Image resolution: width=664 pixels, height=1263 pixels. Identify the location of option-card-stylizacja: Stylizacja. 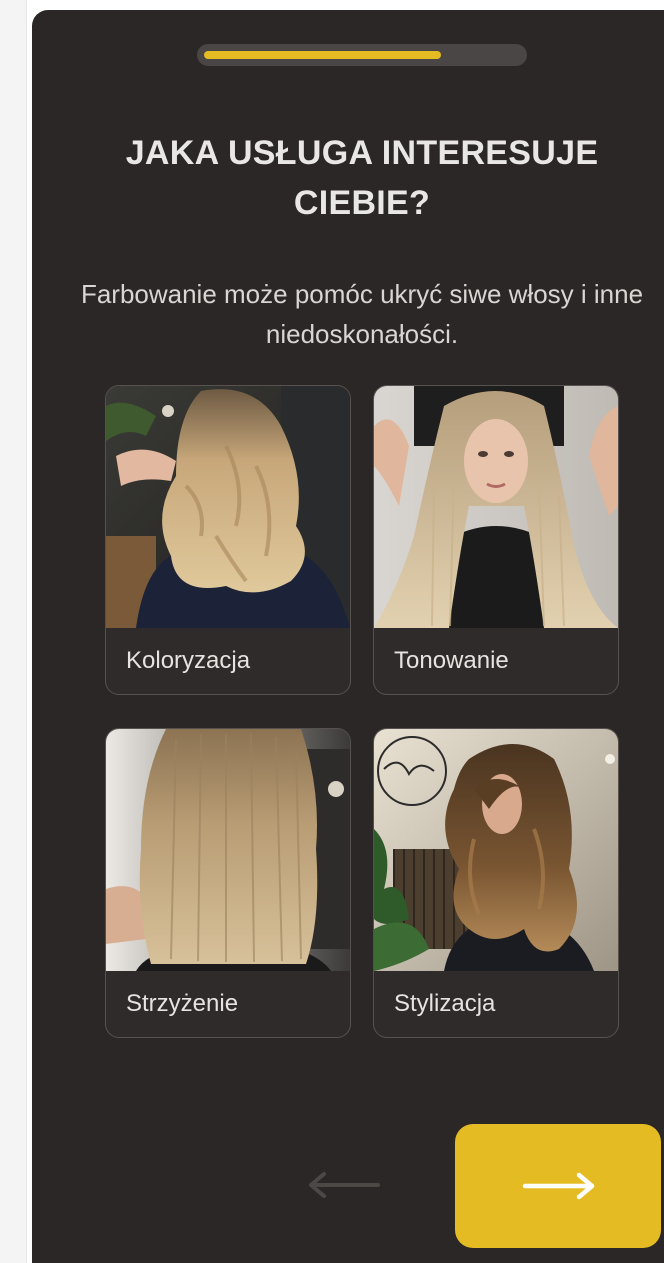
(496, 883).